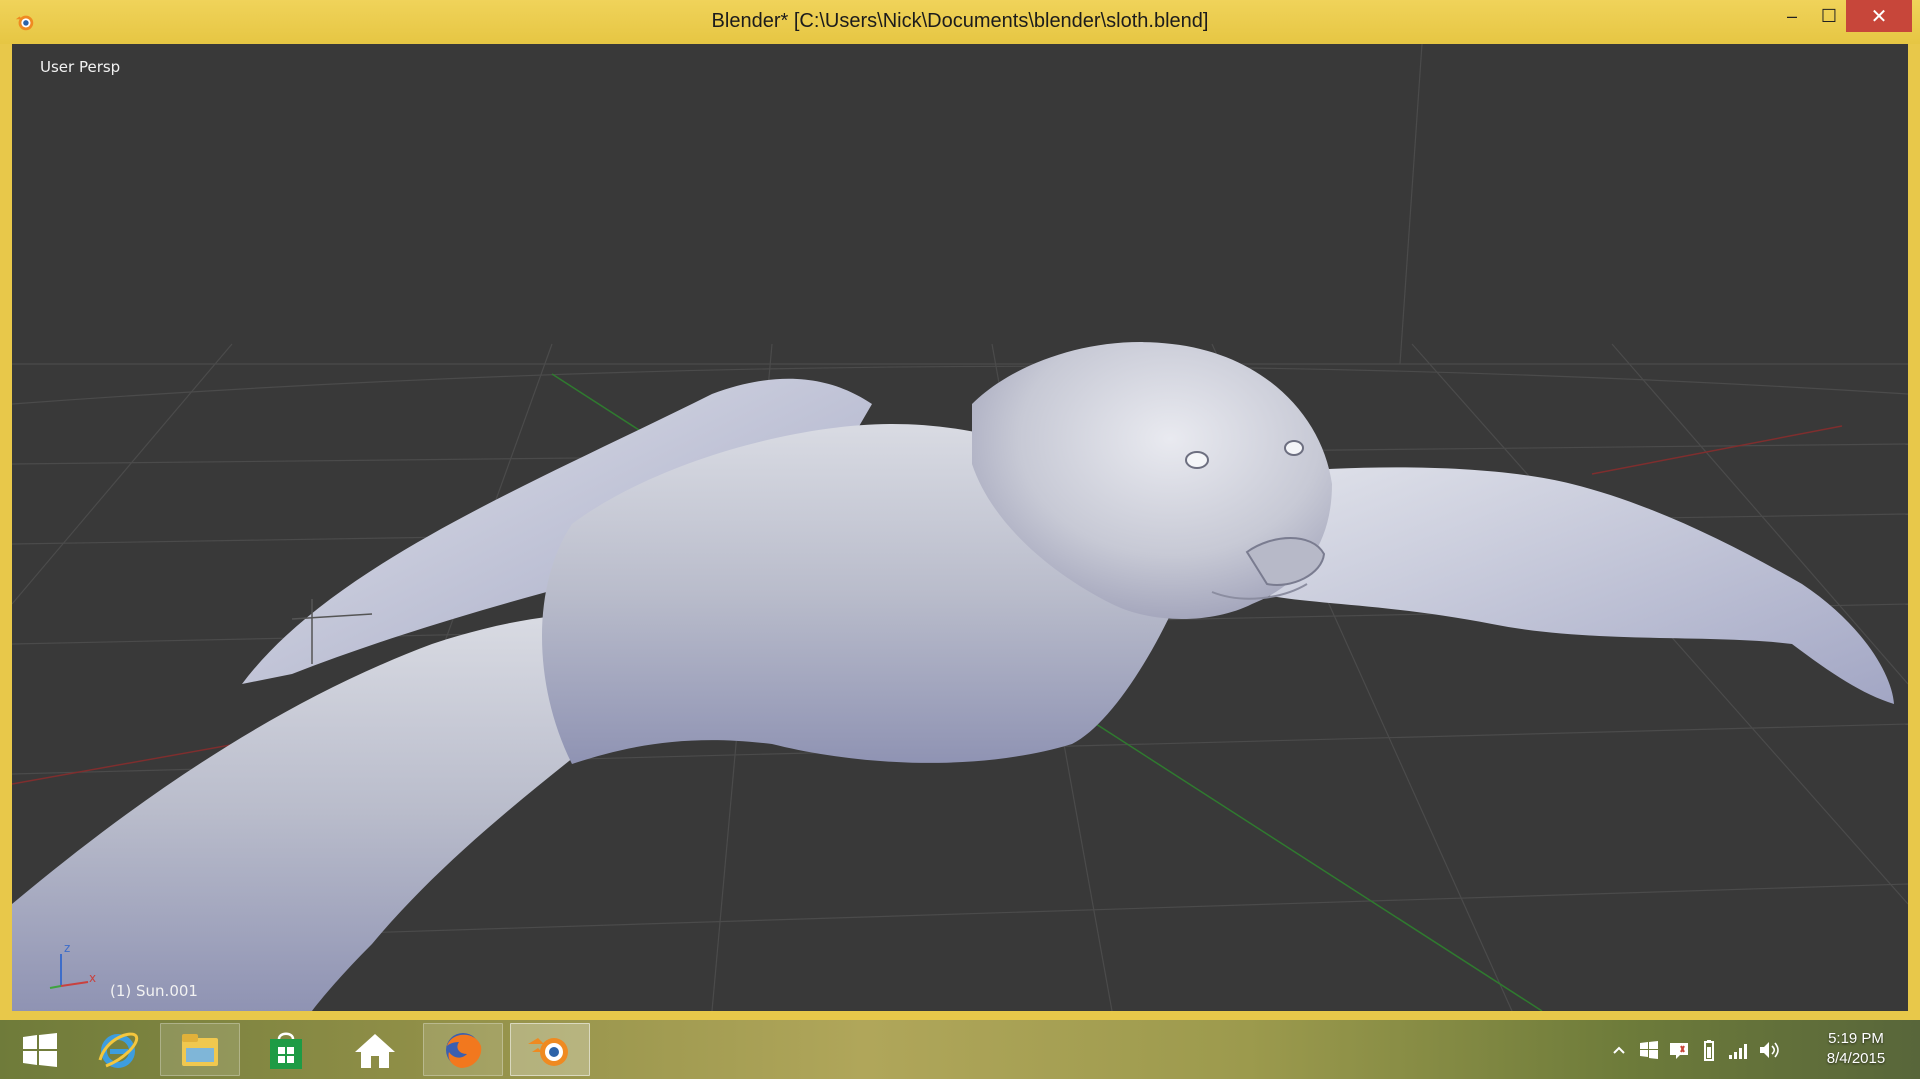 The height and width of the screenshot is (1079, 1920). I want to click on tray-show-hidden-chevron-icon, so click(1619, 1050).